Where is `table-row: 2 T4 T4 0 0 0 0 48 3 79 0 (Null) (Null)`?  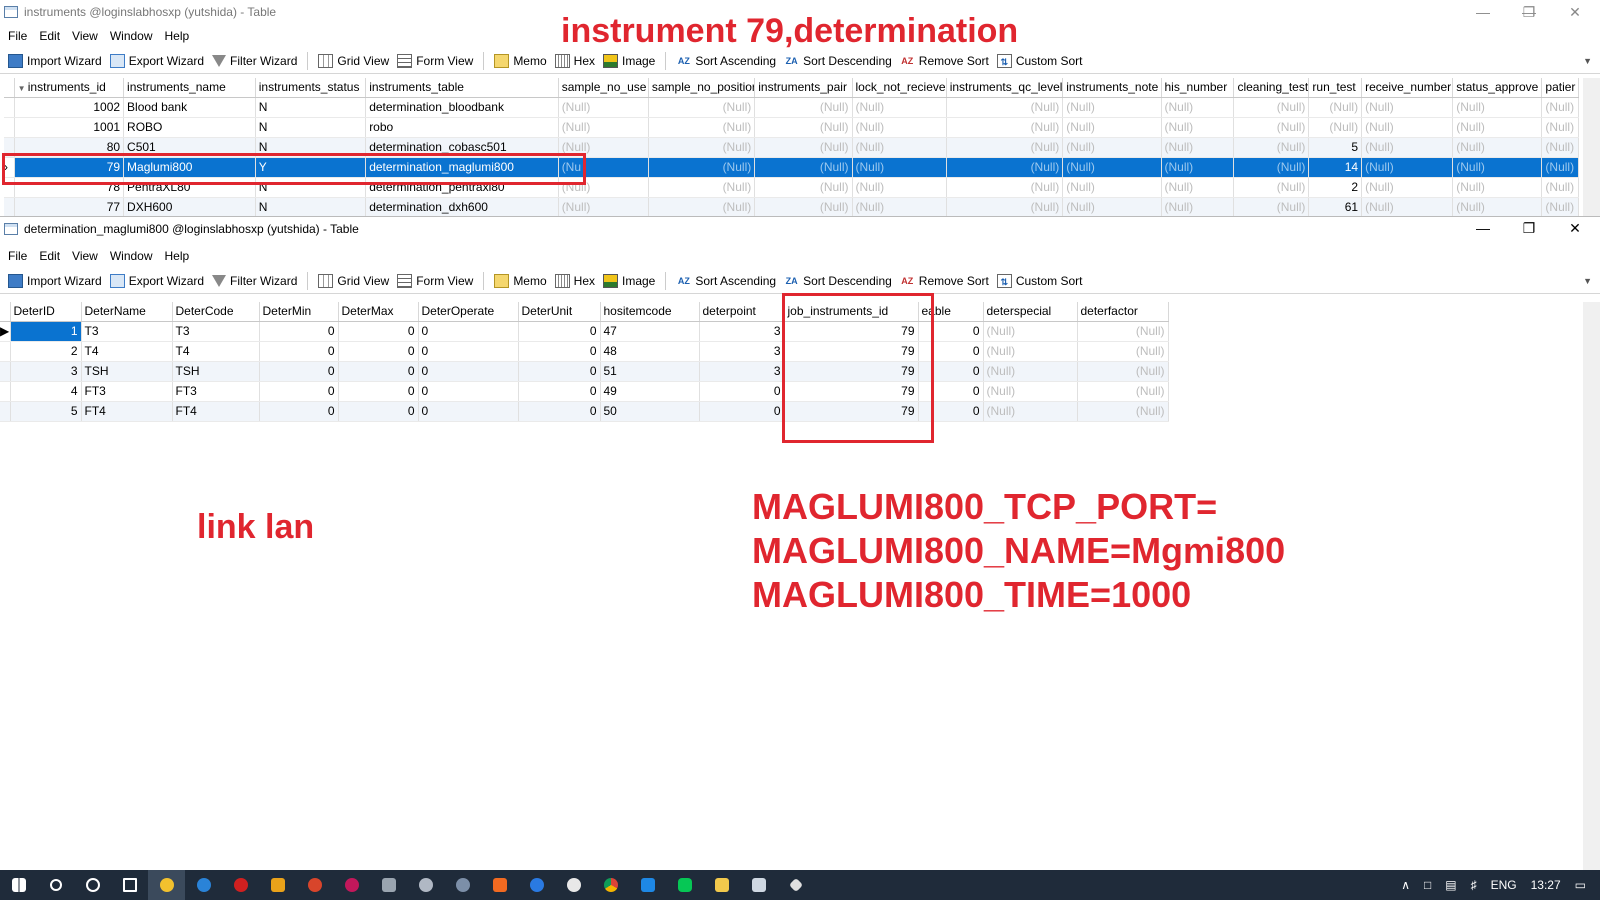
table-row: 2 T4 T4 0 0 0 0 48 3 79 0 (Null) (Null) is located at coordinates (584, 351).